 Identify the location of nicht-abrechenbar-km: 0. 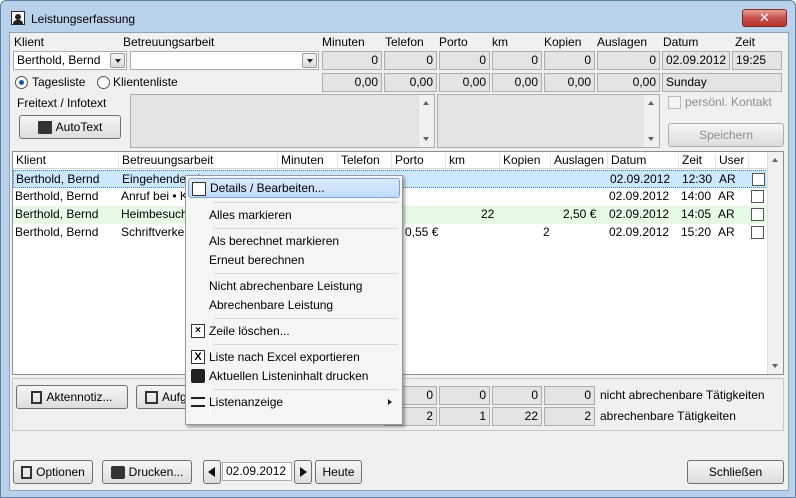
(464, 395).